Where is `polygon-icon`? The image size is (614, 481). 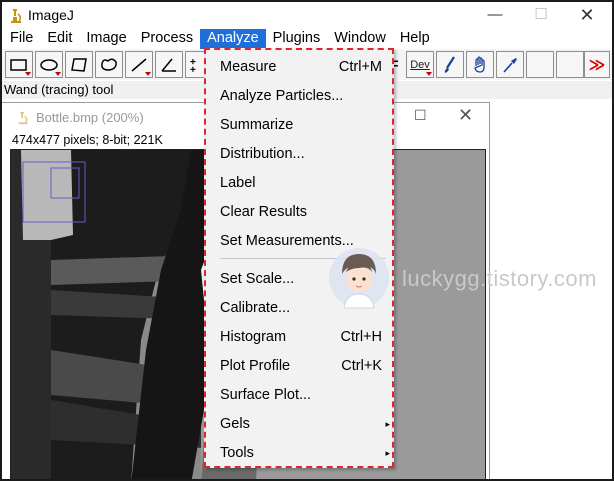 polygon-icon is located at coordinates (79, 64).